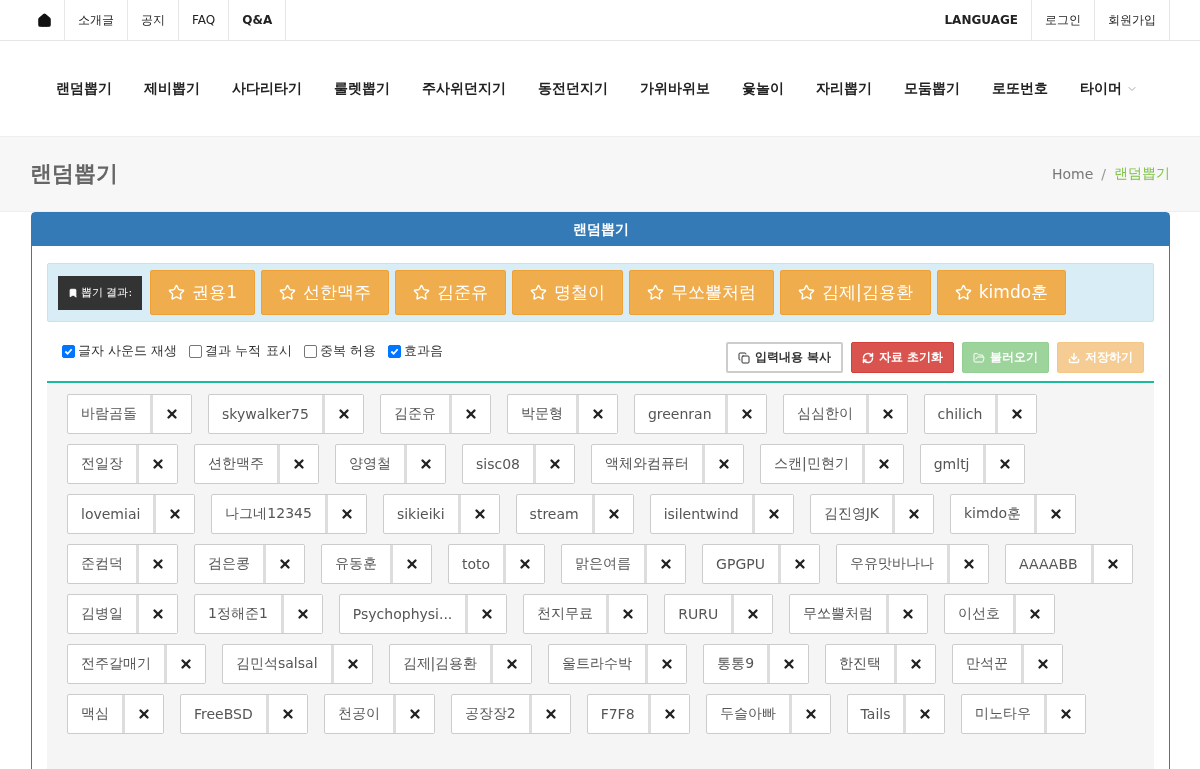 The width and height of the screenshot is (1200, 769). What do you see at coordinates (451, 292) in the screenshot?
I see `result-chip: 김준유` at bounding box center [451, 292].